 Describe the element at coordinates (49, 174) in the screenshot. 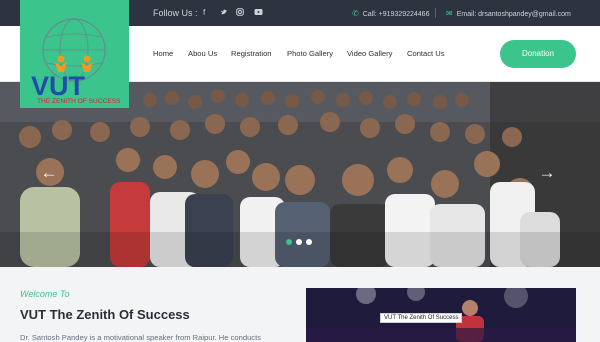

I see `hero-prev-arrow: ←` at that location.